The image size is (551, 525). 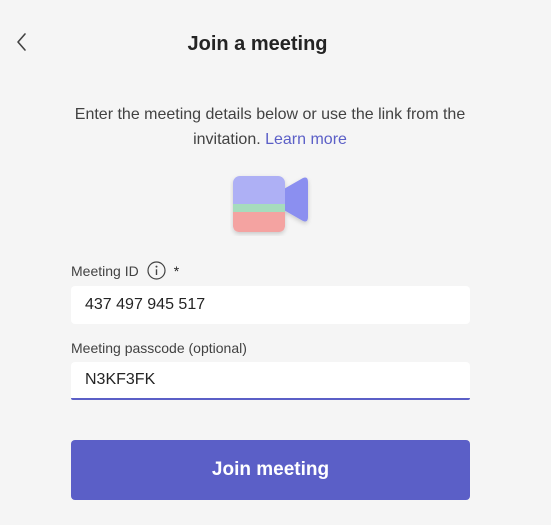 What do you see at coordinates (270, 381) in the screenshot?
I see `passcode-input` at bounding box center [270, 381].